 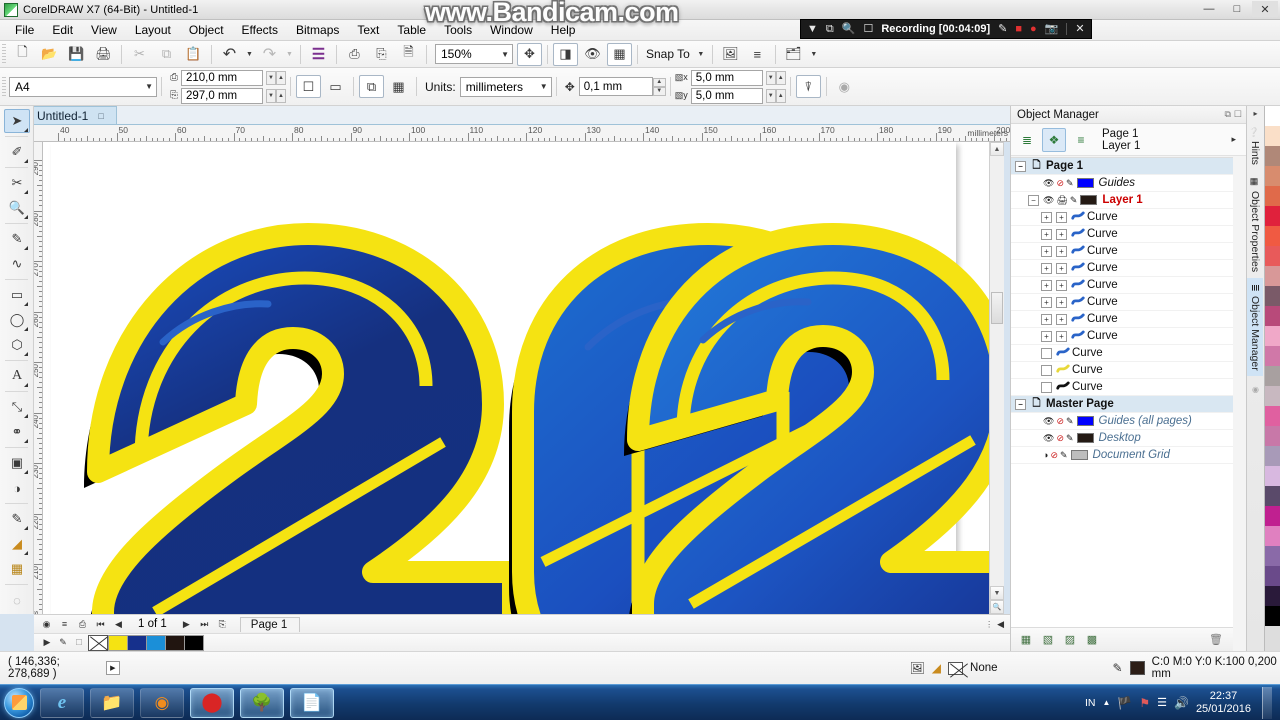 What do you see at coordinates (194, 642) in the screenshot?
I see `swatch-black` at bounding box center [194, 642].